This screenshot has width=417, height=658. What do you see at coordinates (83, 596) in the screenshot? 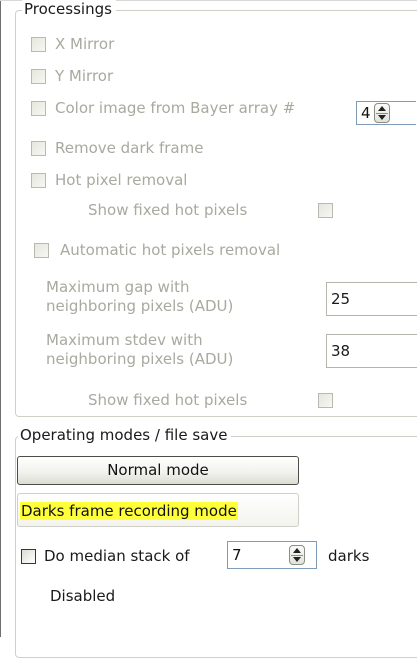
I see `status-text: Disabled` at bounding box center [83, 596].